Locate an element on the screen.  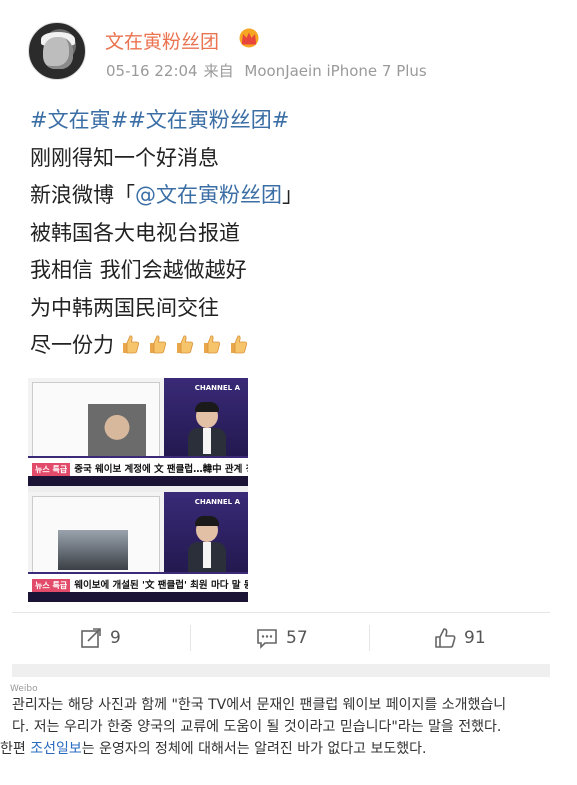
post-line-1: 刚刚得知一个好消息 is located at coordinates (124, 157).